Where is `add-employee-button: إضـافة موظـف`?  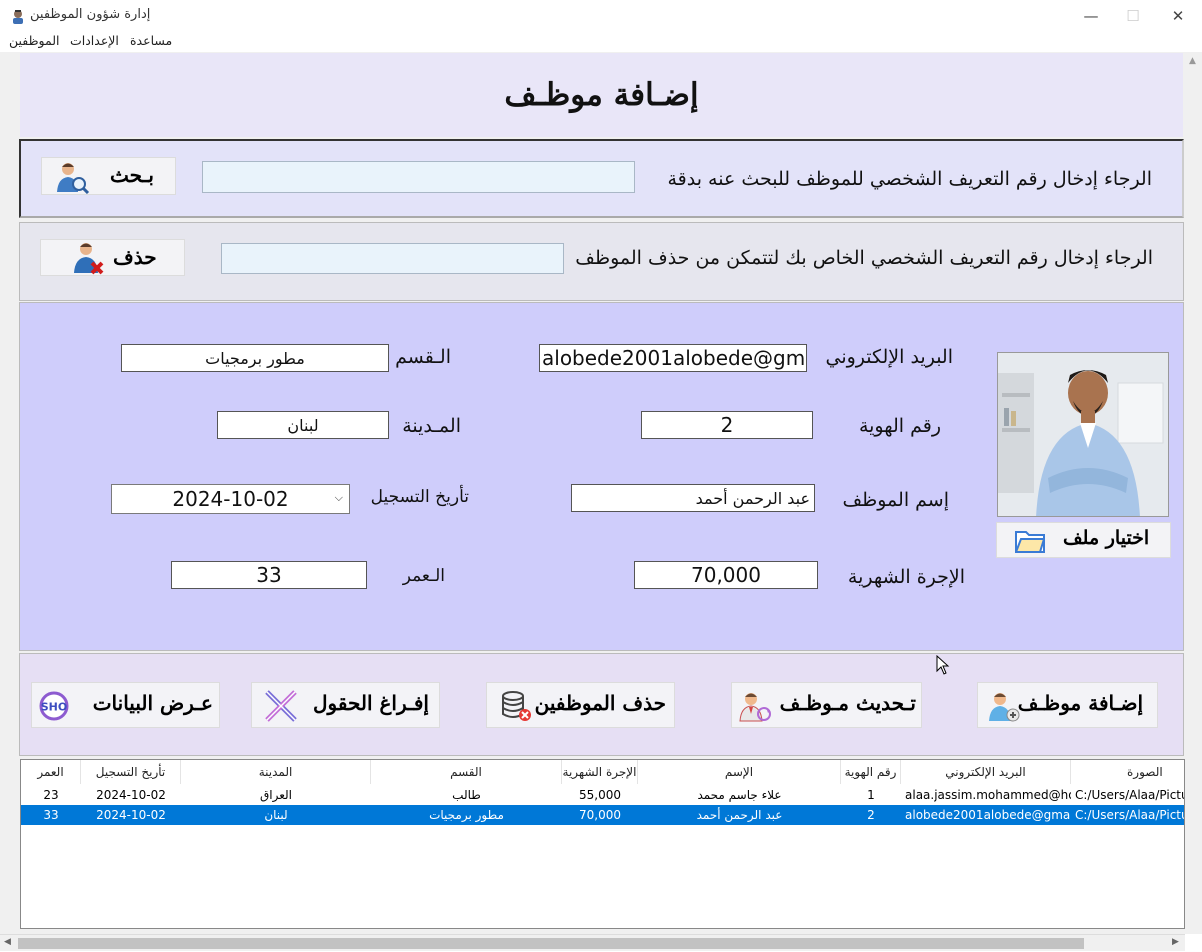
add-employee-button: إضـافة موظـف is located at coordinates (1067, 705).